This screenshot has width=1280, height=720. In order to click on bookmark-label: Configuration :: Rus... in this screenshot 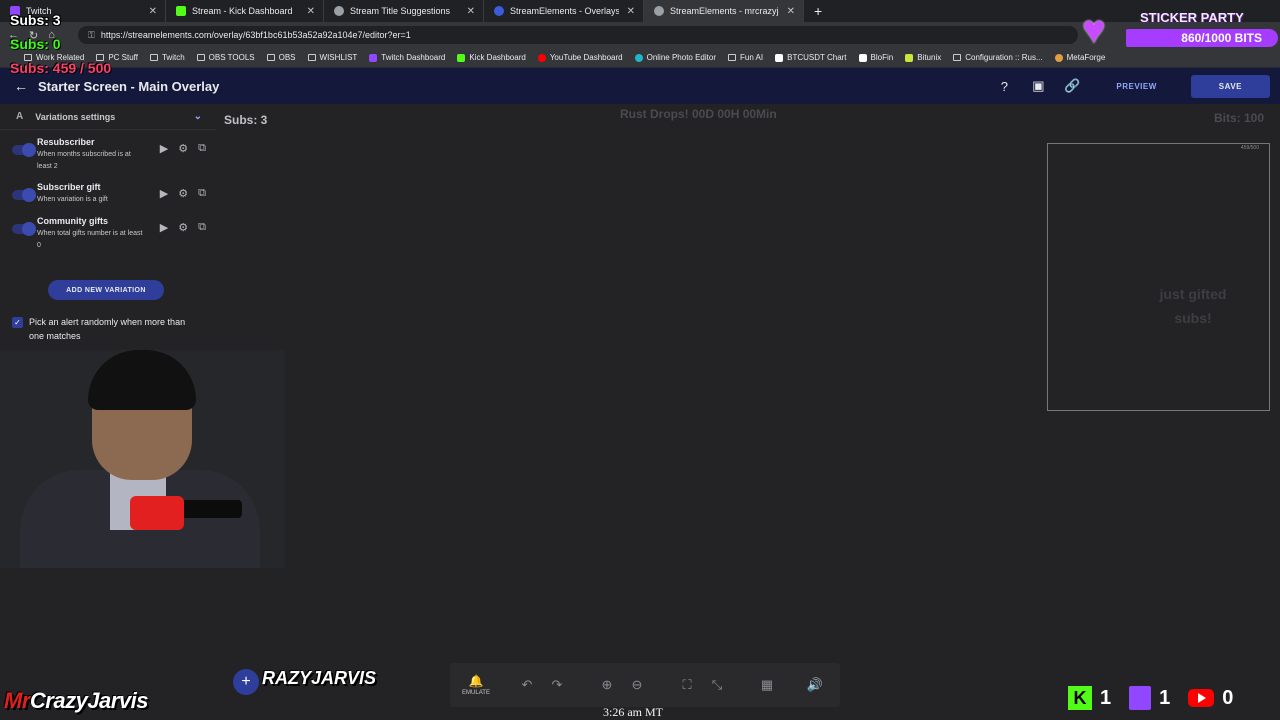, I will do `click(1004, 57)`.